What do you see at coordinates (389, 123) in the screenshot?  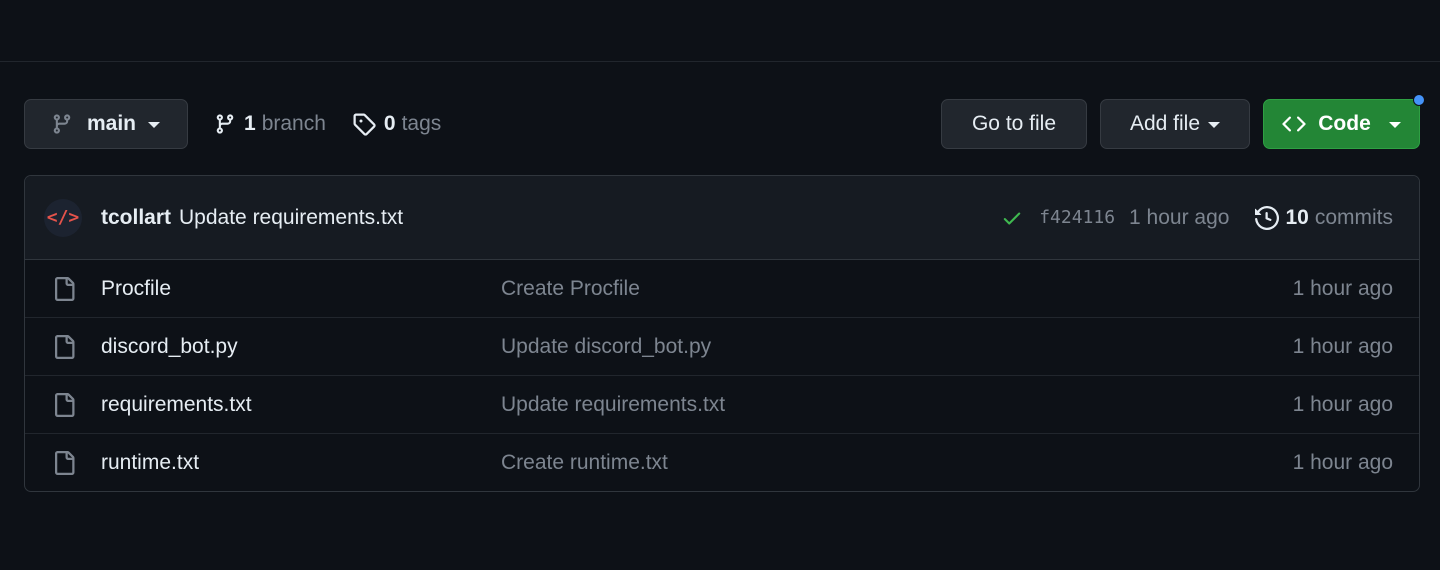 I see `tag-count: 0` at bounding box center [389, 123].